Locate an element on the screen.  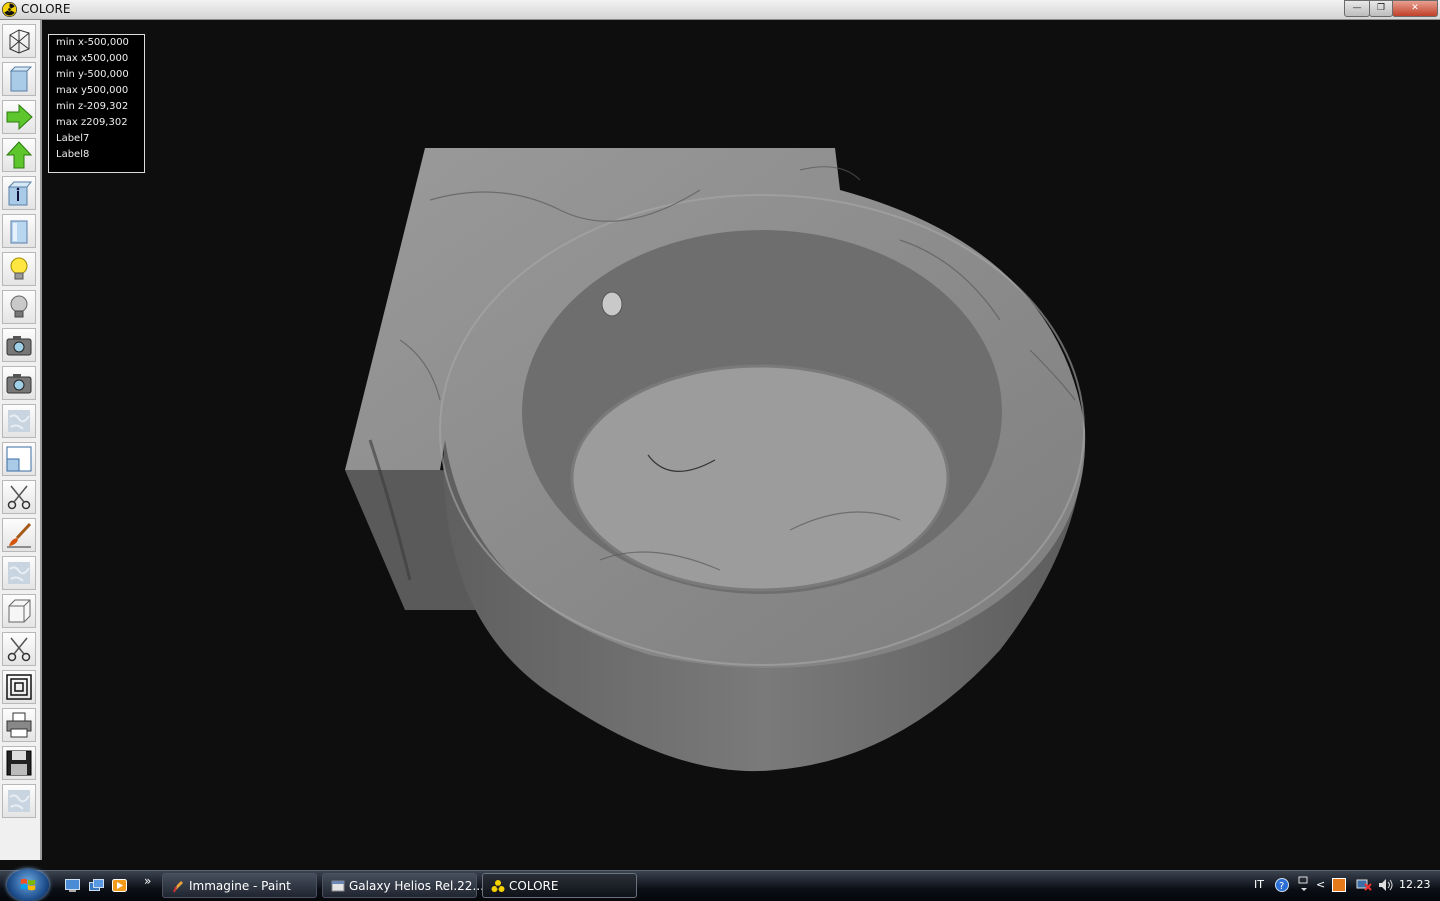
camera-2-tool is located at coordinates (19, 383).